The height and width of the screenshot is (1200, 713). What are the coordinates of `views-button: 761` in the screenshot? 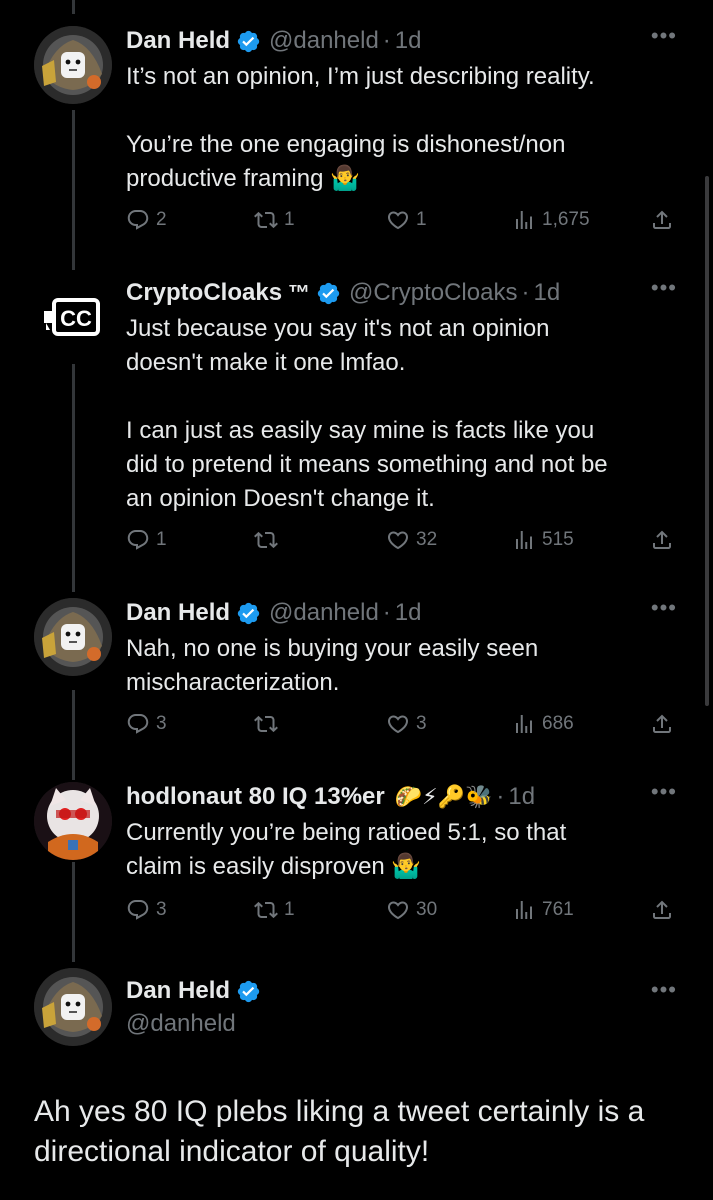 It's located at (543, 910).